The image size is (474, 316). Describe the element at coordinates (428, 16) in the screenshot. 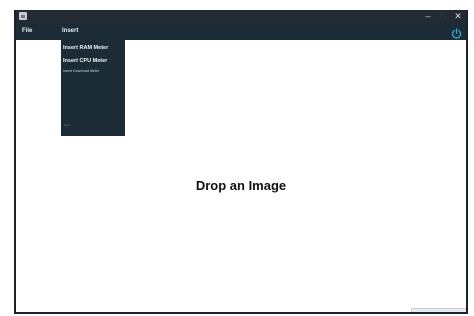

I see `minimize-button: –` at that location.